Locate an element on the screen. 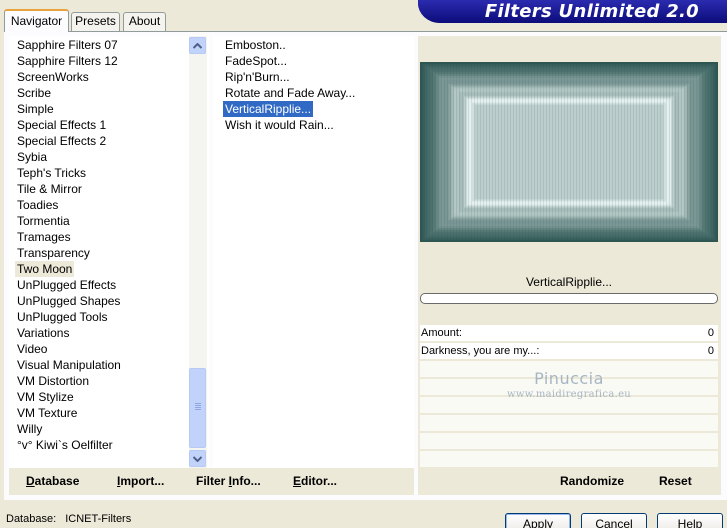 The height and width of the screenshot is (528, 727). category-item: Tormentia is located at coordinates (43, 221).